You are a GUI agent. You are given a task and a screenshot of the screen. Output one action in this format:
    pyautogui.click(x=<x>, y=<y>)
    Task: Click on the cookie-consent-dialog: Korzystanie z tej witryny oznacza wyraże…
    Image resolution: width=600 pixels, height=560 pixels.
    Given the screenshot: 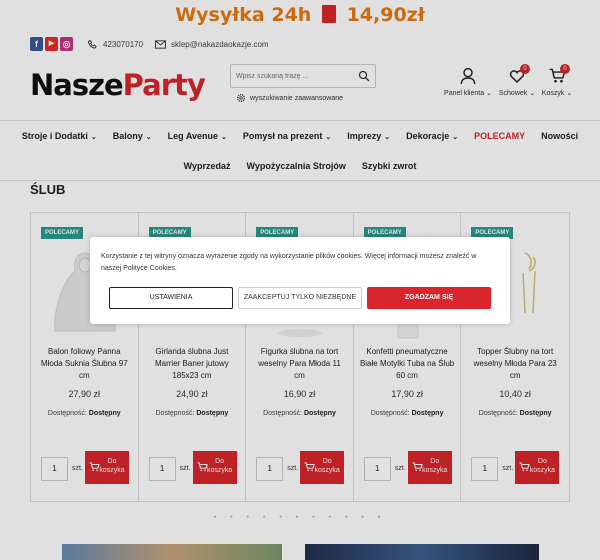 What is the action you would take?
    pyautogui.click(x=300, y=280)
    